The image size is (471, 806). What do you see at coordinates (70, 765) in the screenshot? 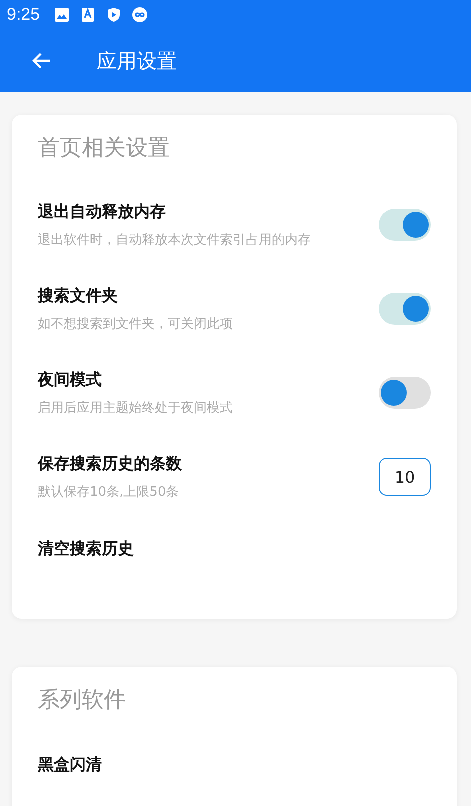
I see `setting-title: 黑盒闪清` at bounding box center [70, 765].